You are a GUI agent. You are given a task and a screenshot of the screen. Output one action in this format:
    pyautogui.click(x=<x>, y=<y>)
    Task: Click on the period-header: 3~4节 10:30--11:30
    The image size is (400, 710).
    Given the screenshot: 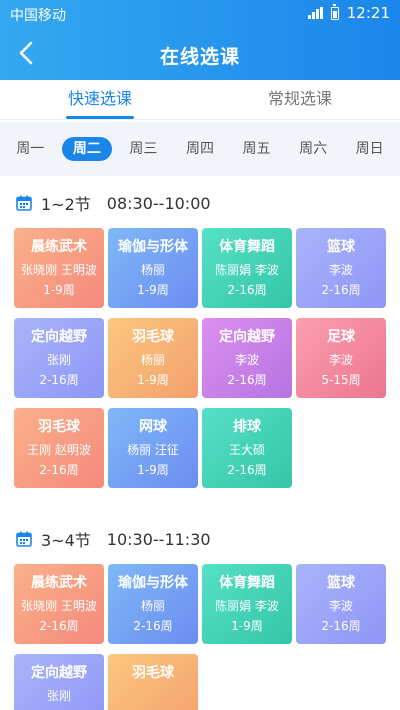 What is the action you would take?
    pyautogui.click(x=200, y=539)
    